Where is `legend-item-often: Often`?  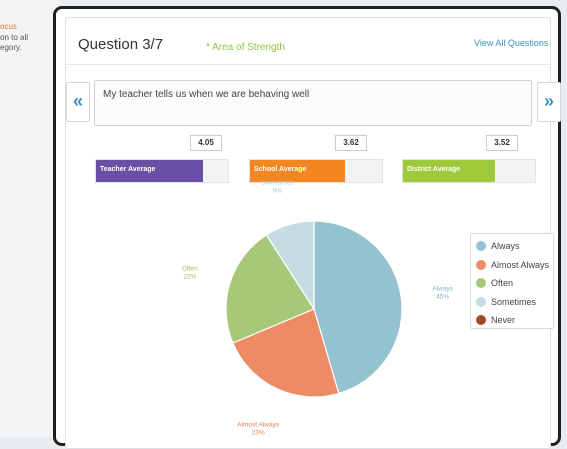 legend-item-often: Often is located at coordinates (514, 283).